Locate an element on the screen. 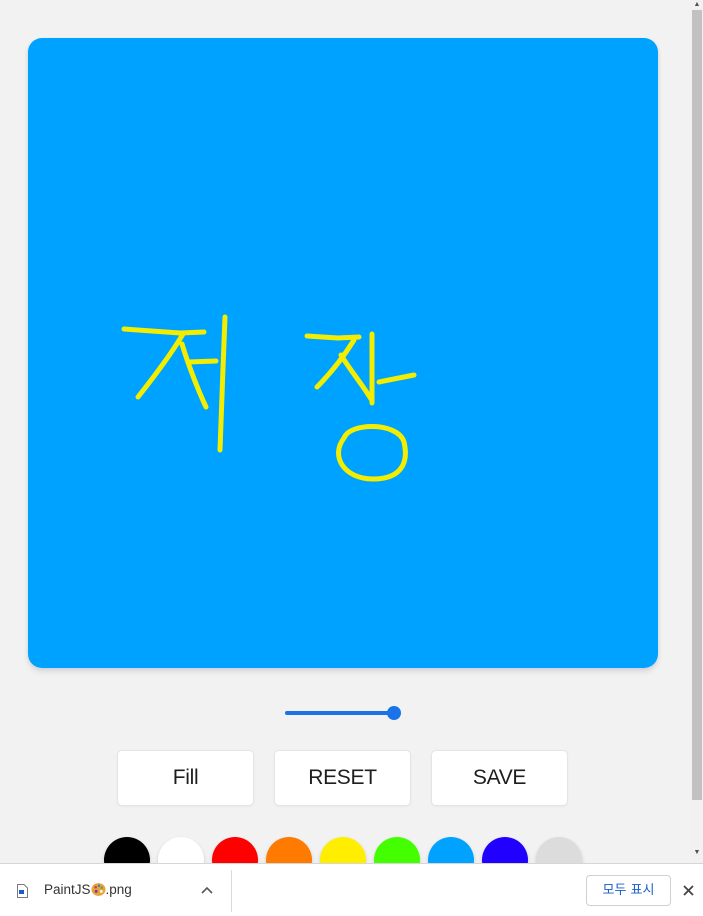  download-bar: PaintJS .png 모두 표시 is located at coordinates (351, 889).